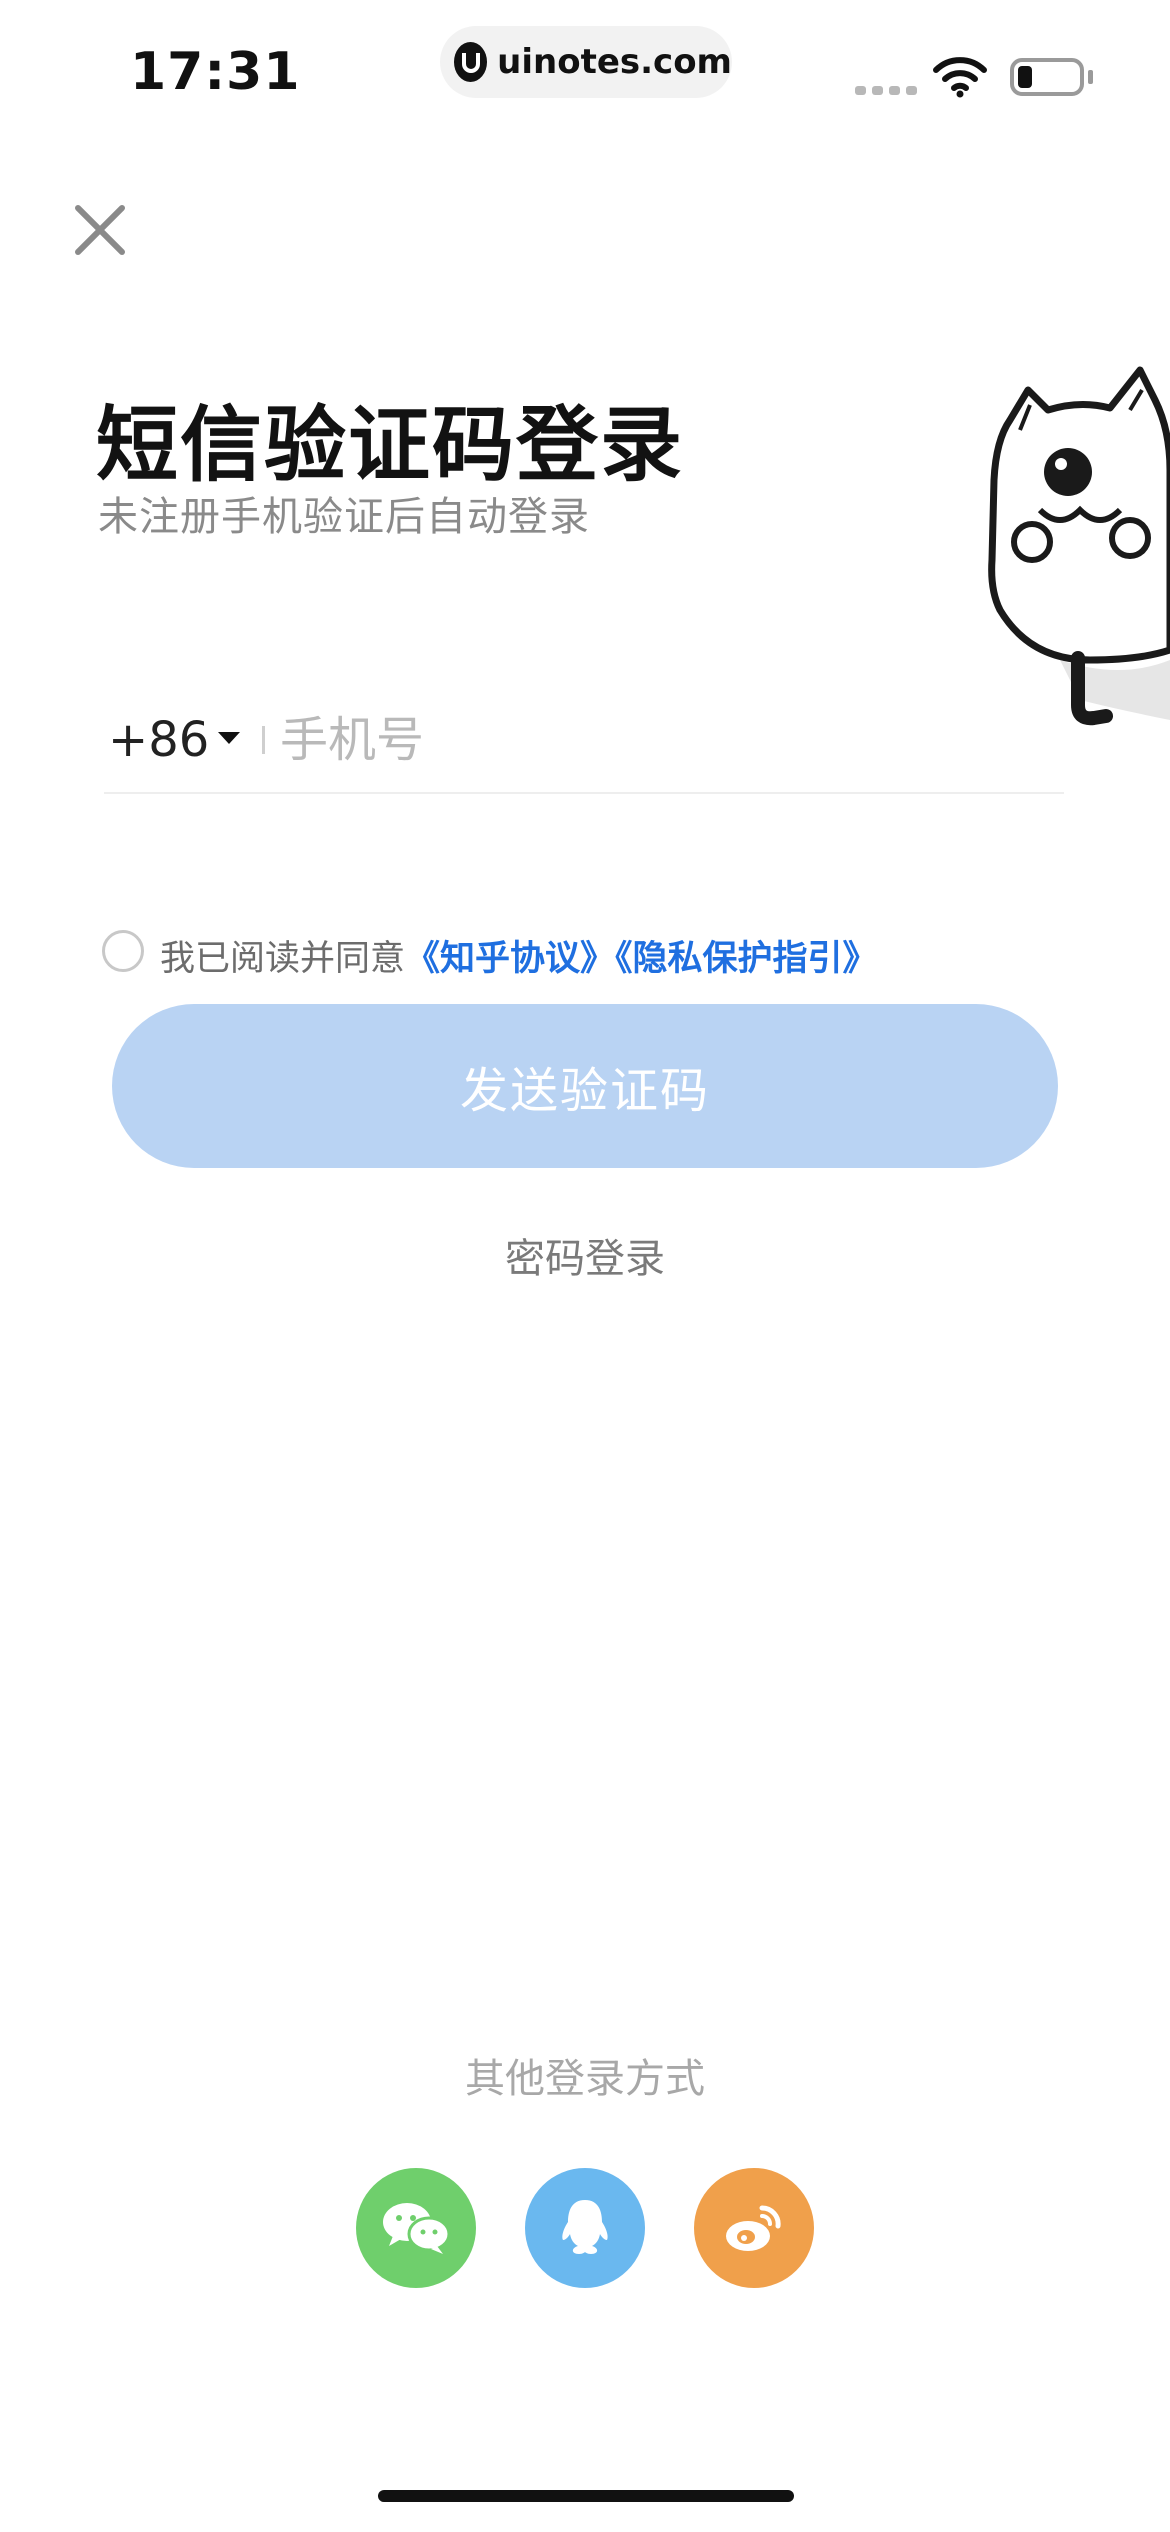 This screenshot has height=2532, width=1170. I want to click on chevron-down-icon, so click(229, 738).